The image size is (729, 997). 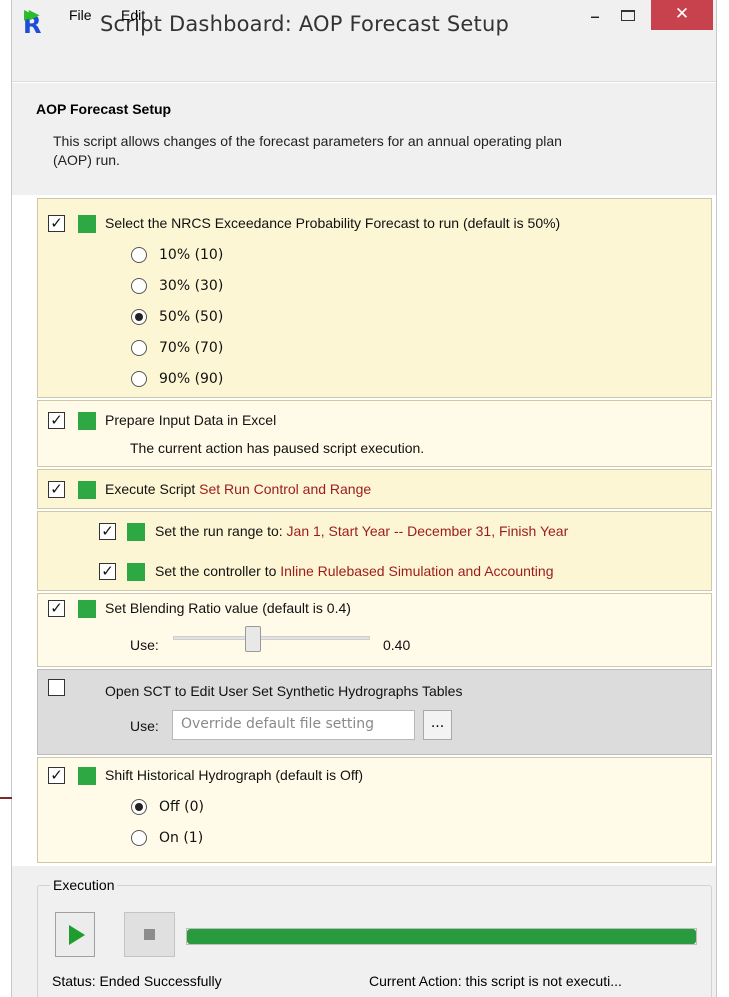 What do you see at coordinates (139, 838) in the screenshot?
I see `radio-shift-on` at bounding box center [139, 838].